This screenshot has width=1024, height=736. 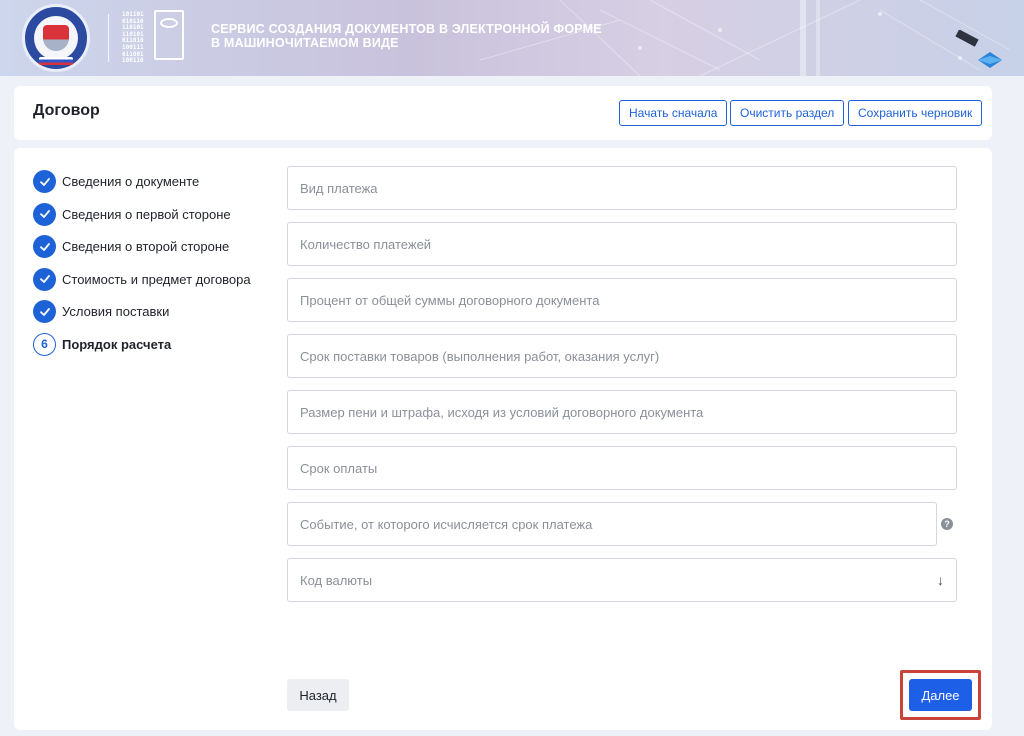 What do you see at coordinates (940, 580) in the screenshot?
I see `arrow-down-icon: ↓` at bounding box center [940, 580].